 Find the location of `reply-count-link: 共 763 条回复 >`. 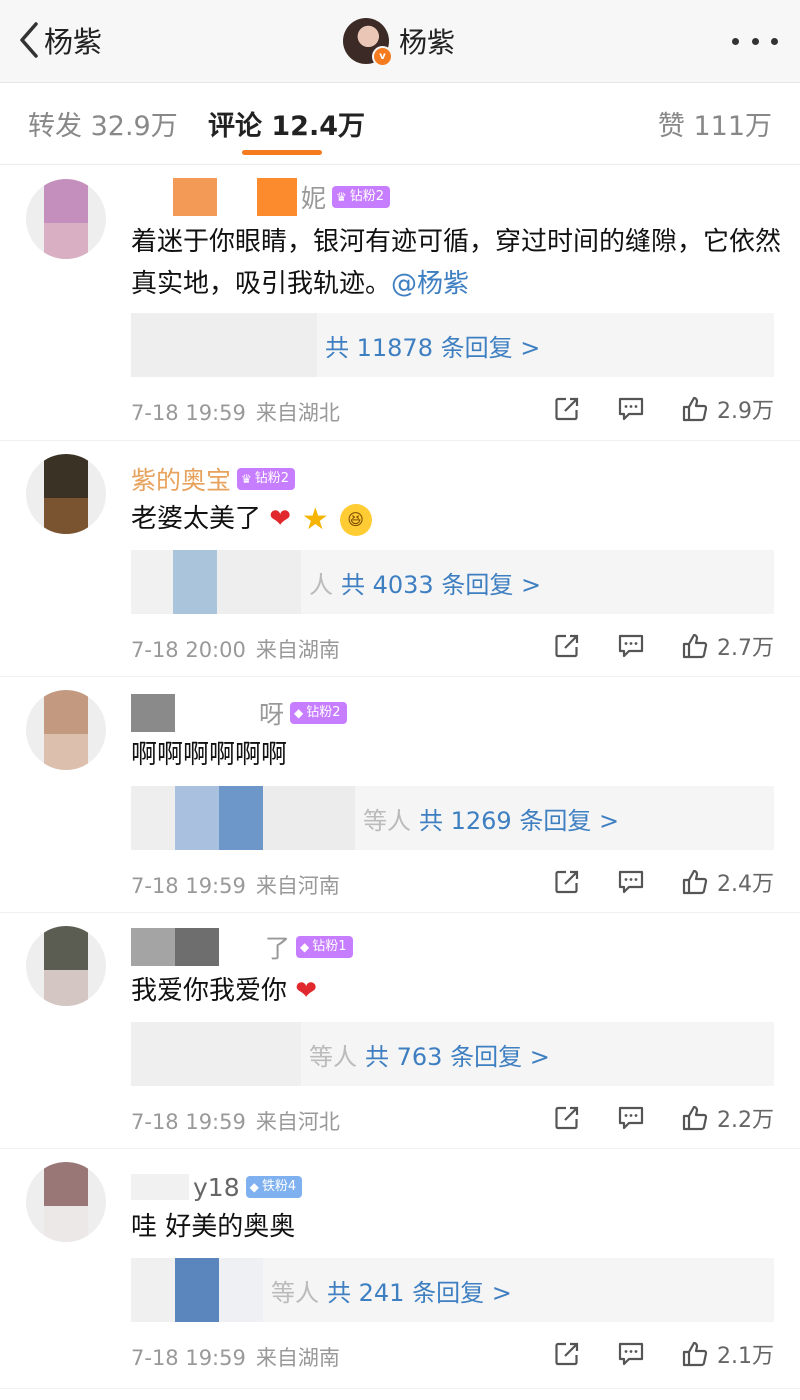

reply-count-link: 共 763 条回复 > is located at coordinates (457, 1054).